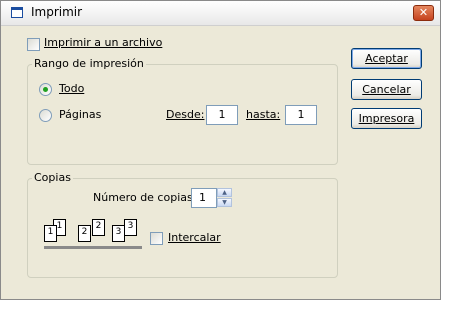 Image resolution: width=456 pixels, height=320 pixels. What do you see at coordinates (103, 42) in the screenshot?
I see `print-to-file-label: Imprimir a un archivo` at bounding box center [103, 42].